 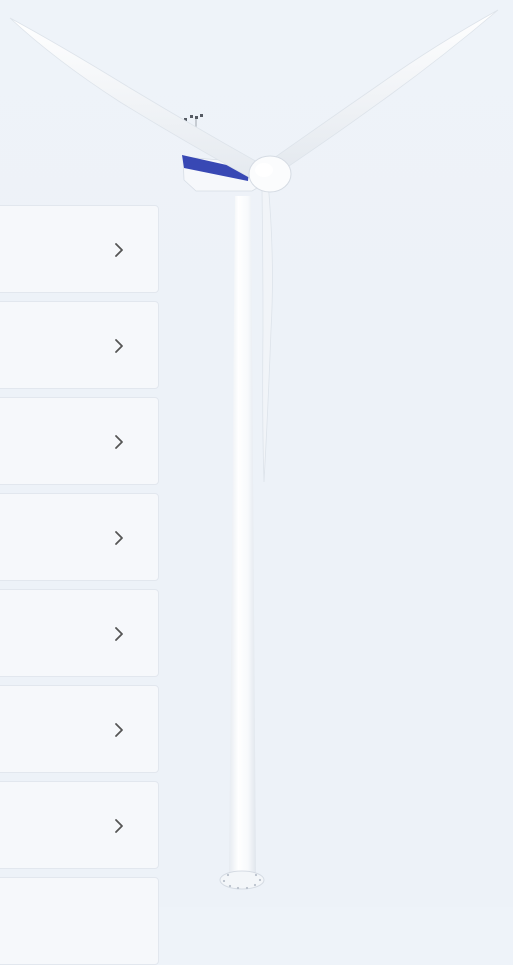 I want to click on turbine-tower, so click(x=242, y=537).